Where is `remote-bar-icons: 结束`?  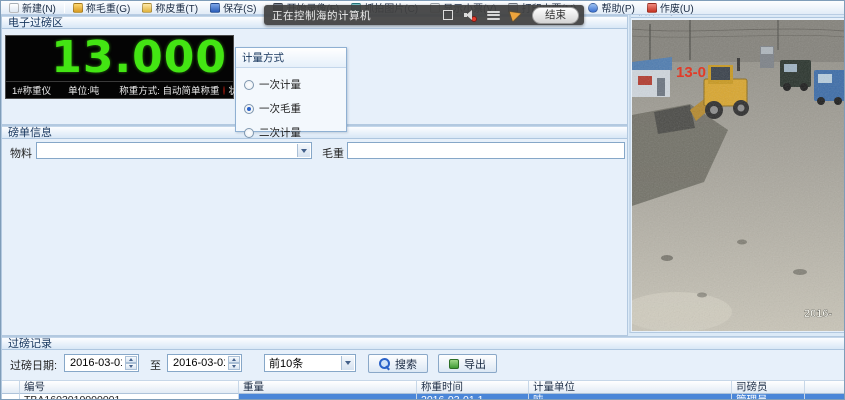
remote-bar-icons: 结束 is located at coordinates (511, 15).